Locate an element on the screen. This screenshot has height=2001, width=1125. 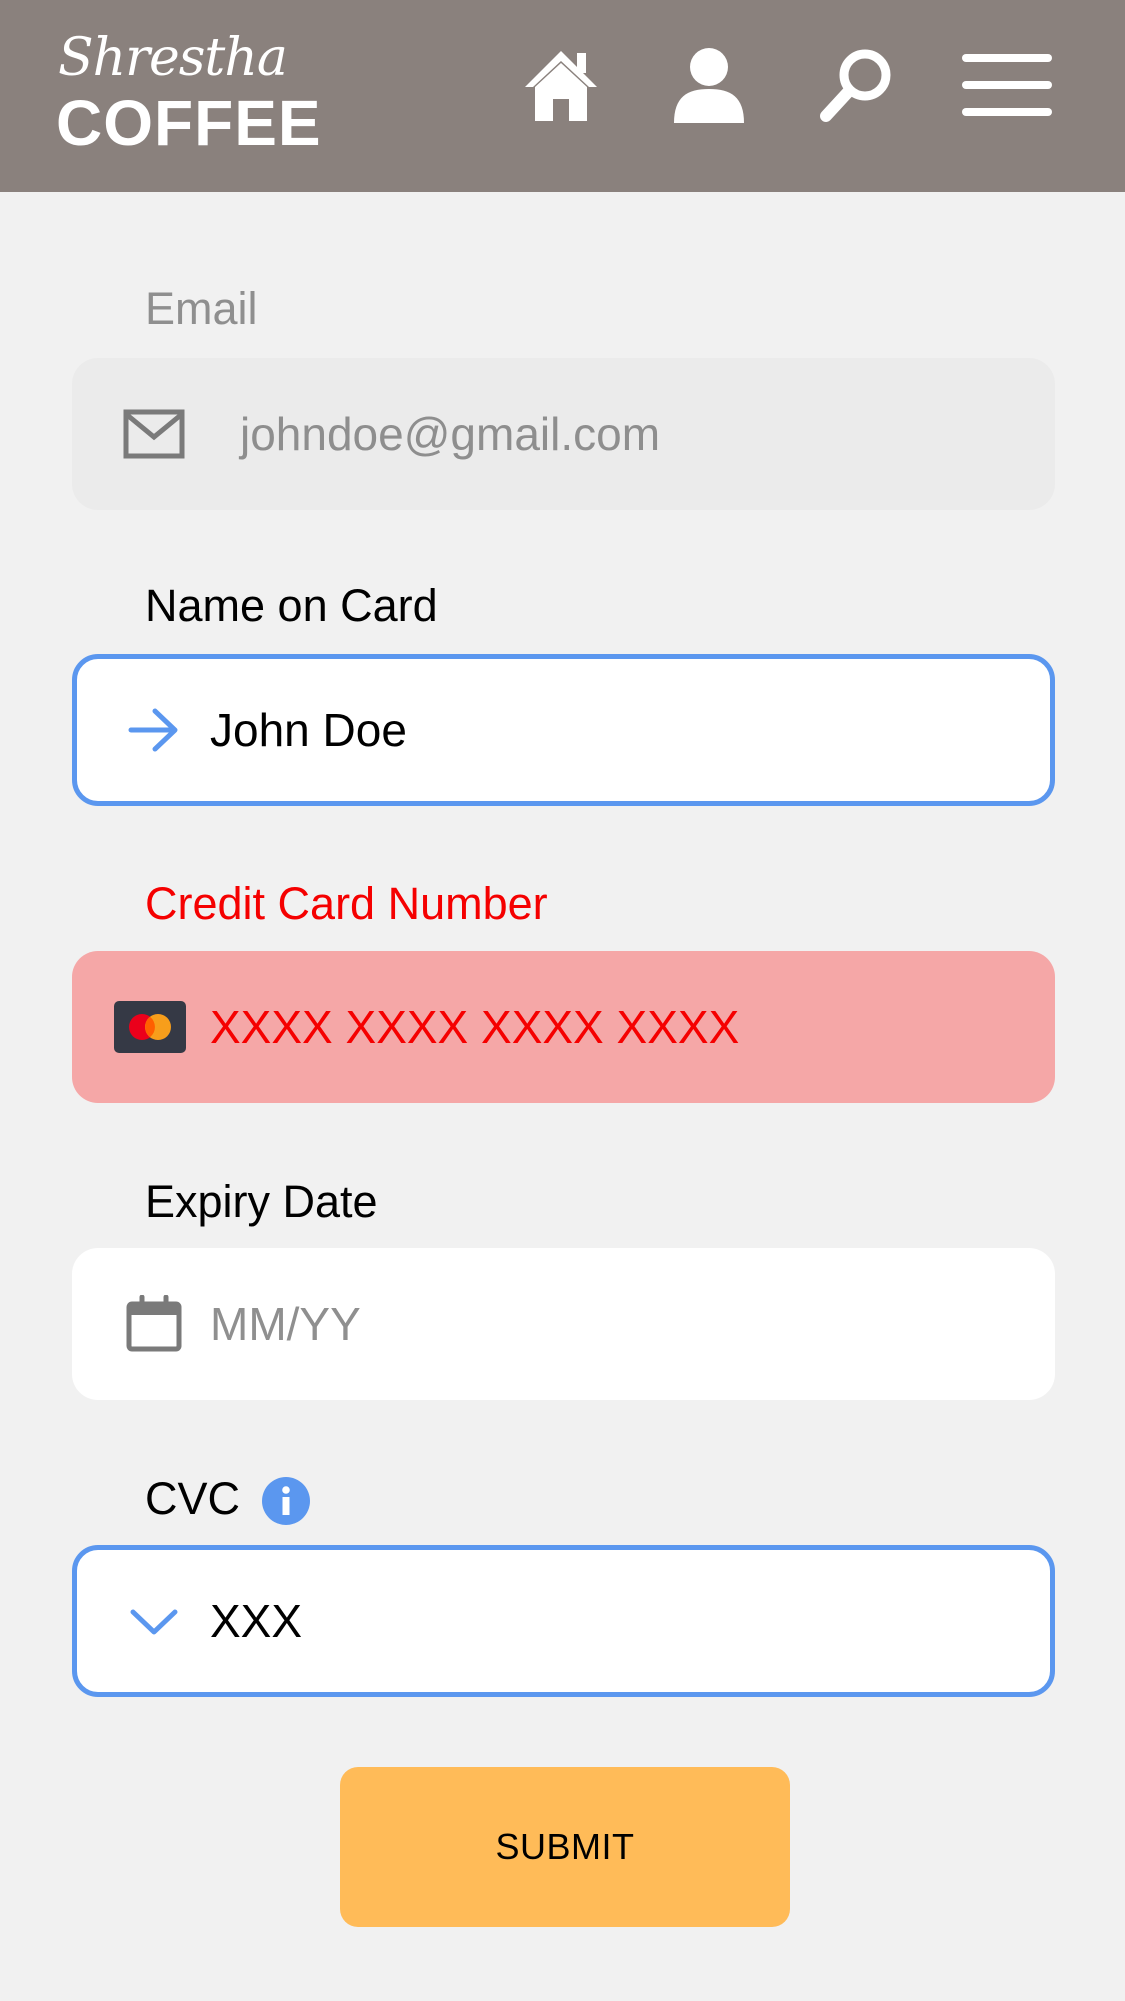
expiry-date-label: Expiry Date is located at coordinates (261, 1201).